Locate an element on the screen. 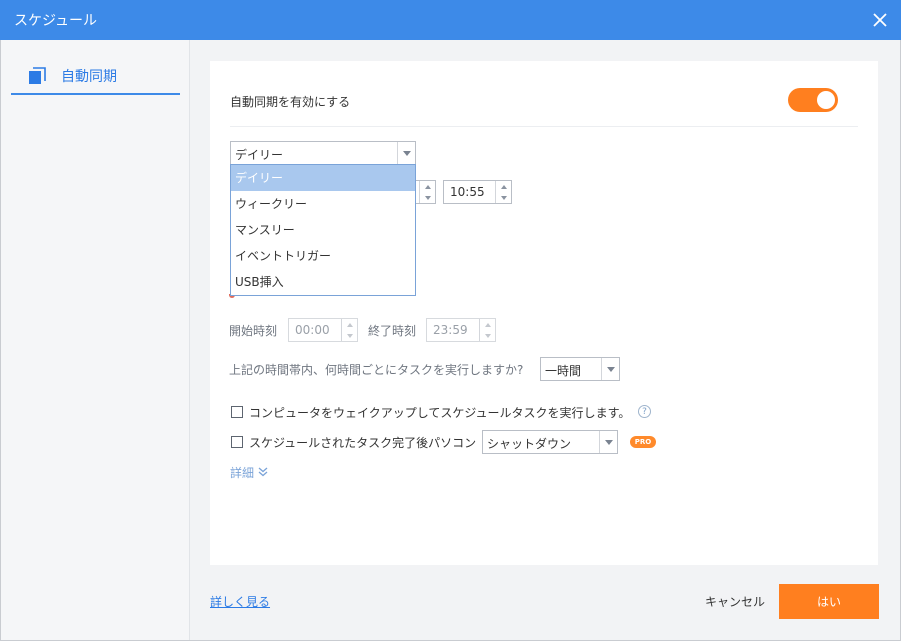  interval-question: 上記の時間帯内、何時間ごとにタスクを実行しますか? is located at coordinates (376, 370).